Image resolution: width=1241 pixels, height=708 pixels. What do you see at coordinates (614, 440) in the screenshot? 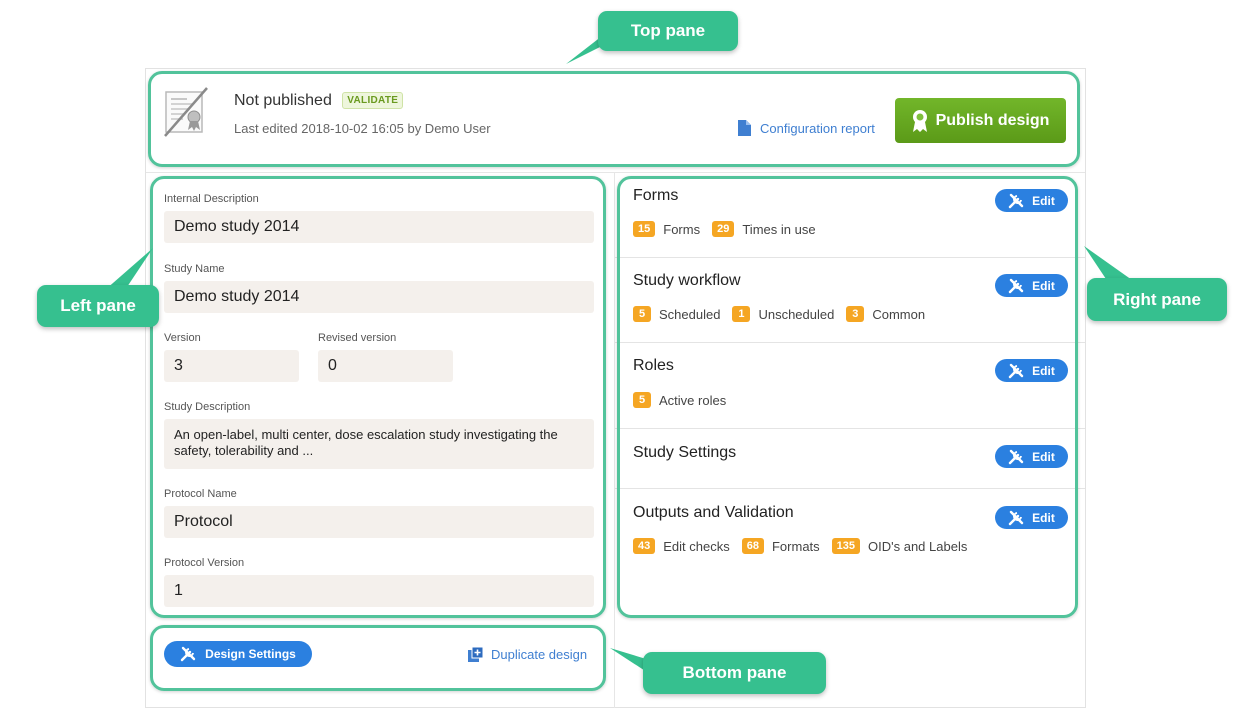
I see `column-divider` at bounding box center [614, 440].